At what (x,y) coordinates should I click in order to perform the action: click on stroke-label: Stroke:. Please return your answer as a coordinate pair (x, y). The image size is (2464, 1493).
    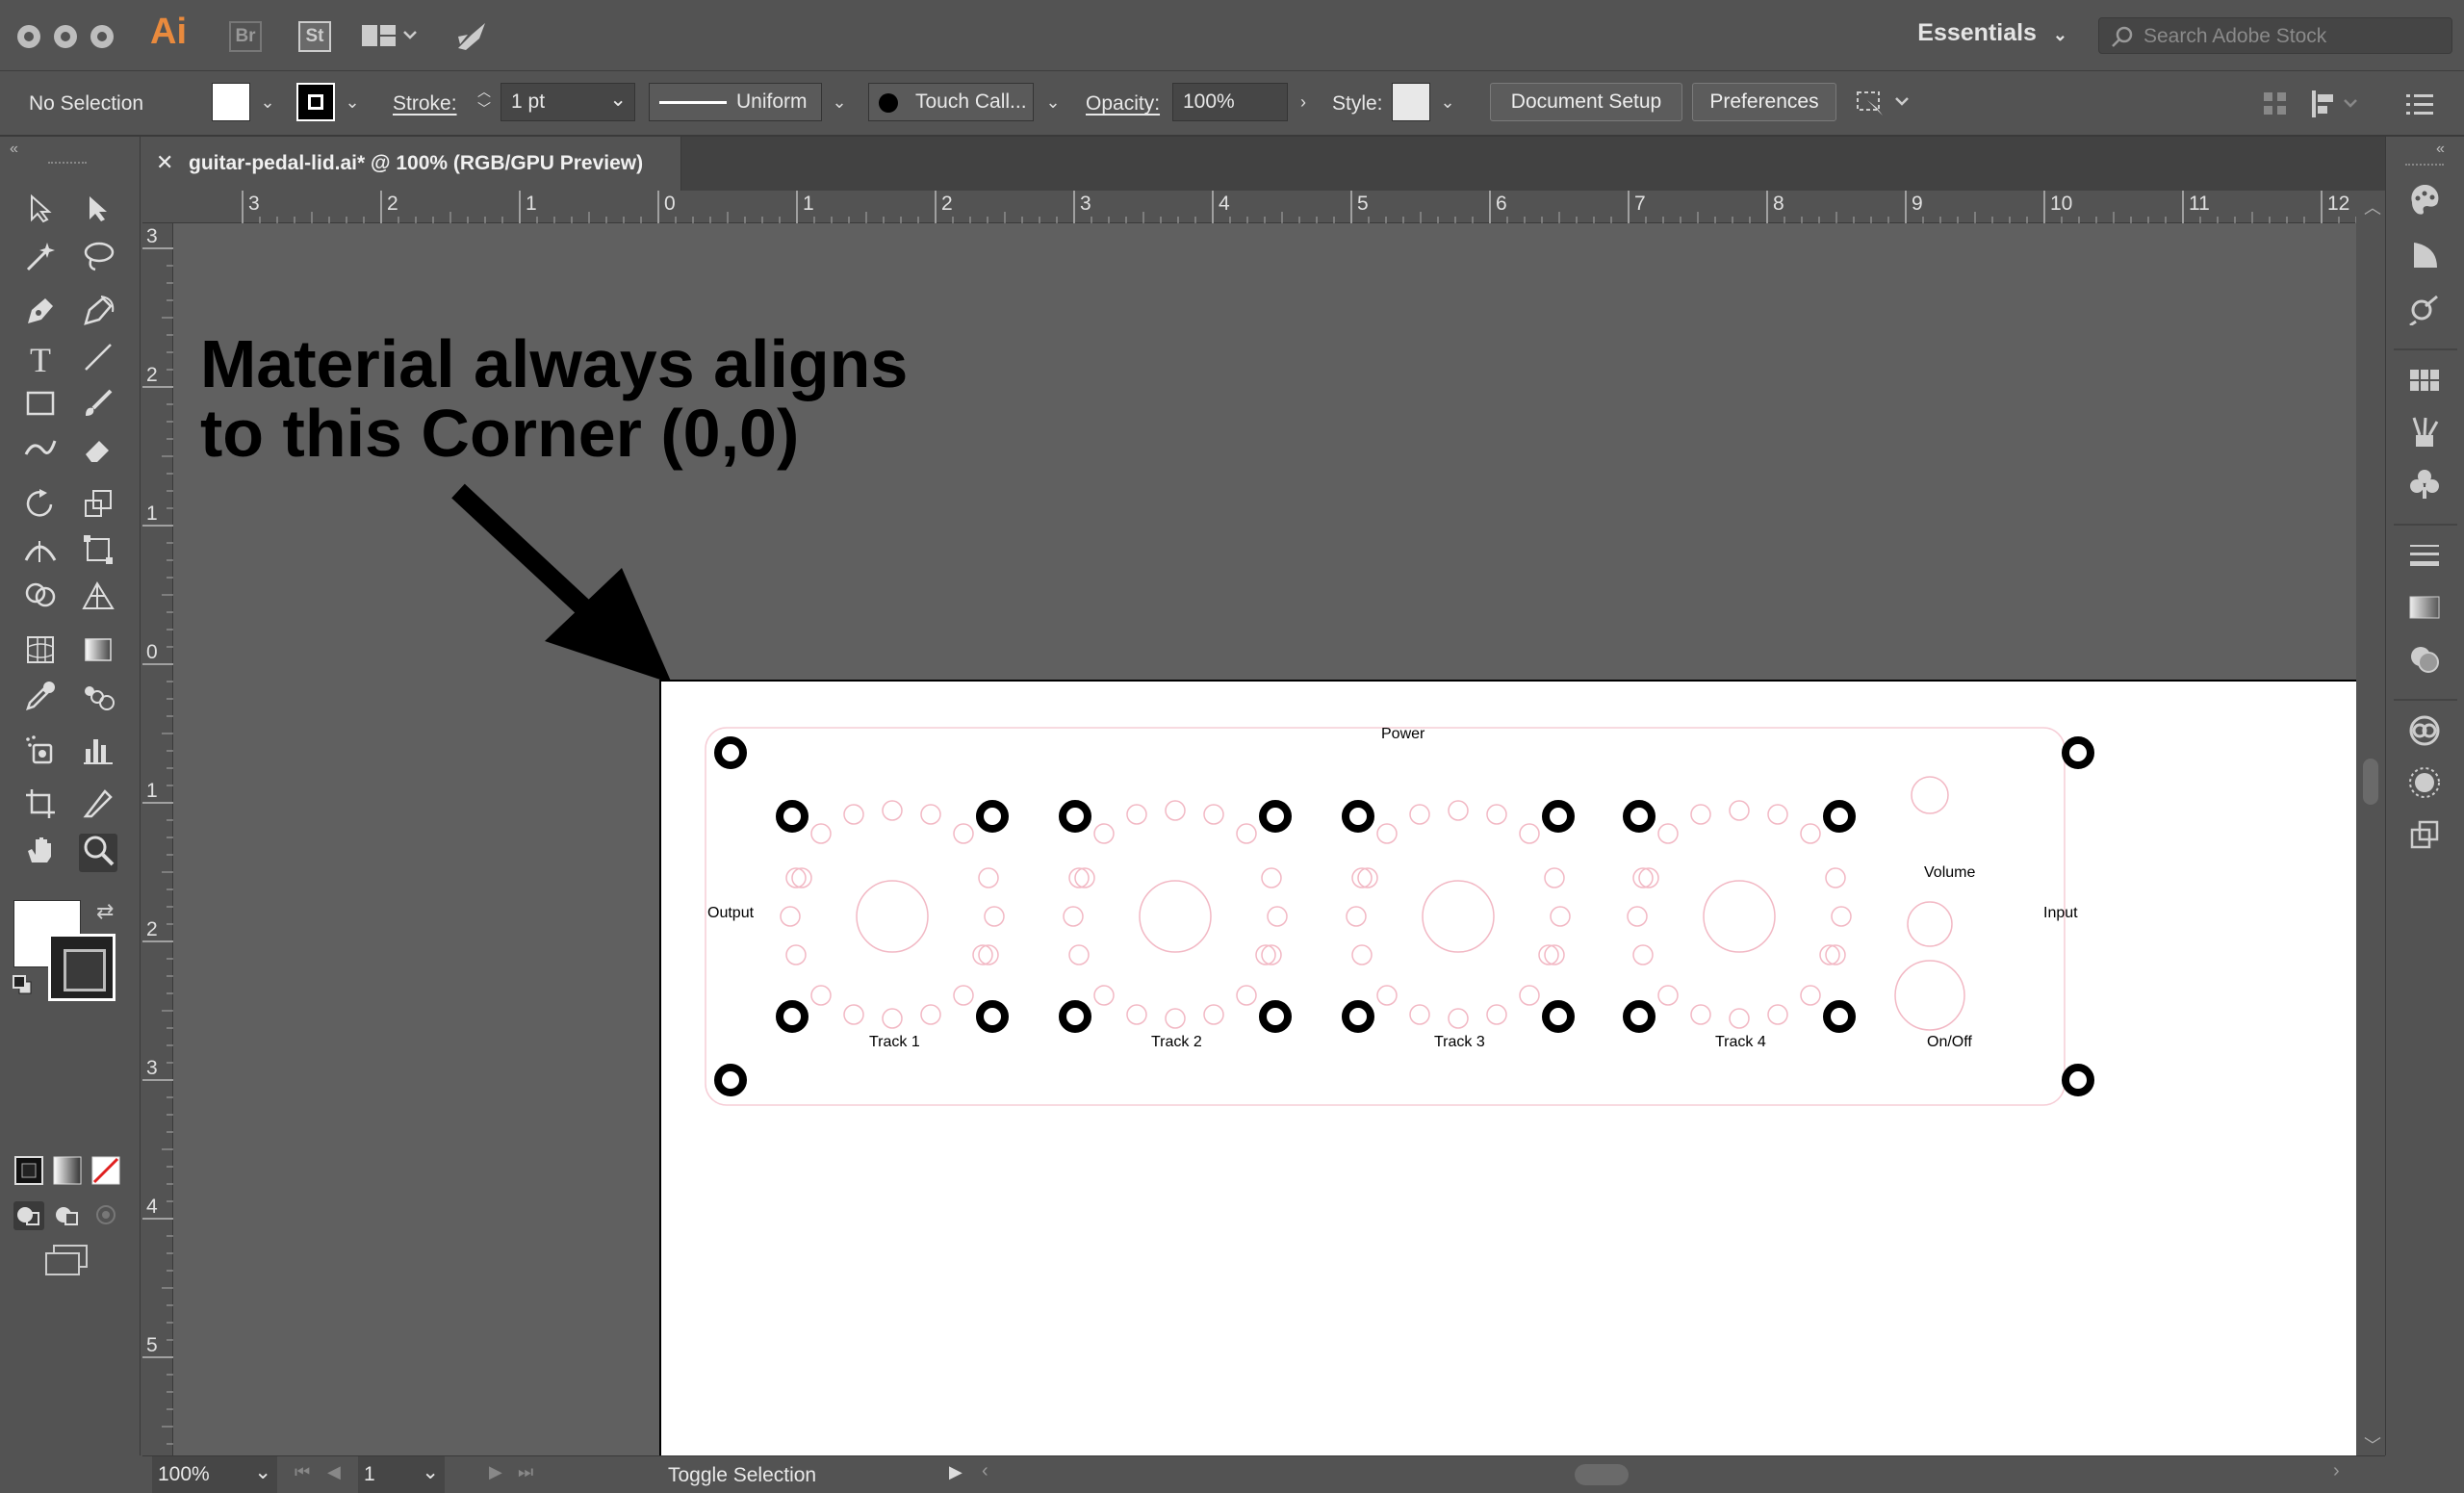
    Looking at the image, I should click on (425, 104).